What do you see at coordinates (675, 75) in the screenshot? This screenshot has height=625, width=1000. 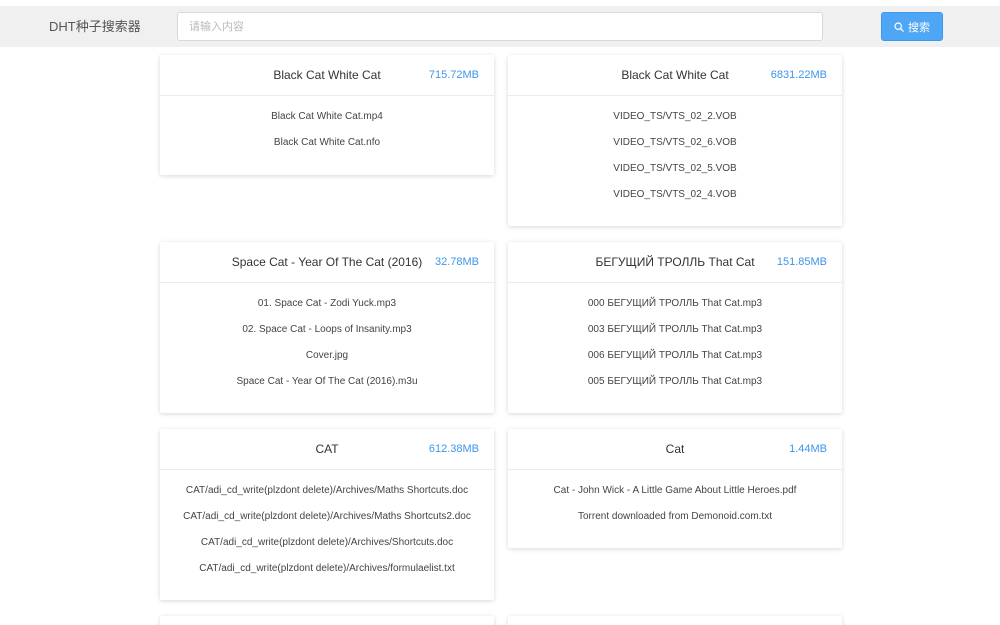 I see `card-header: Black Cat White Cat 6831.22MB` at bounding box center [675, 75].